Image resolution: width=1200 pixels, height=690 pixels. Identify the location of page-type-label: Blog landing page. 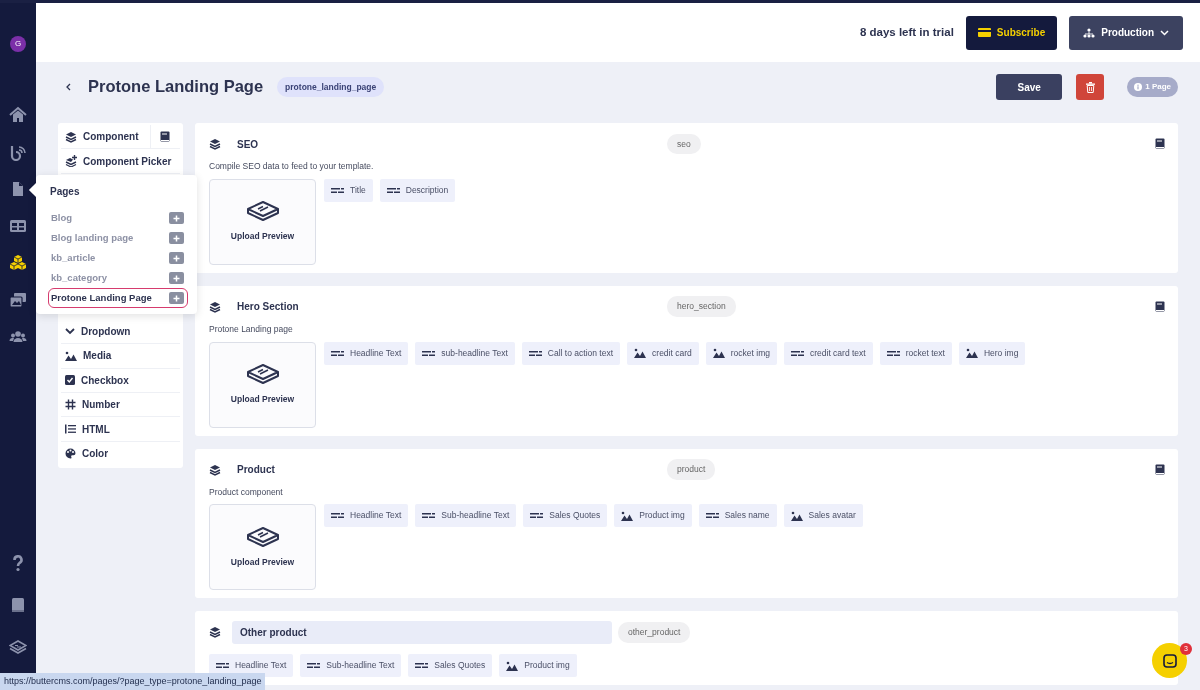
(92, 237).